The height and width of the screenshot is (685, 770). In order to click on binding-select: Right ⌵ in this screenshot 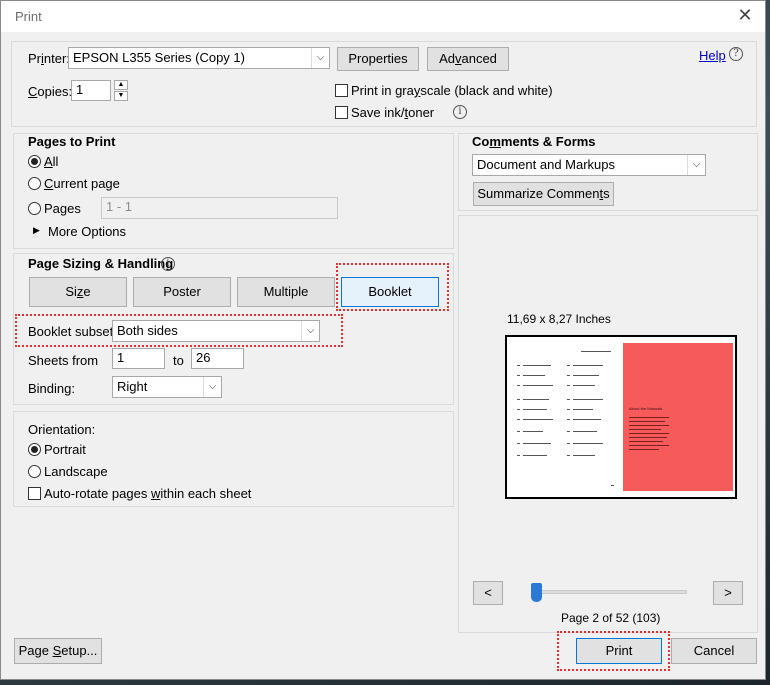, I will do `click(167, 387)`.